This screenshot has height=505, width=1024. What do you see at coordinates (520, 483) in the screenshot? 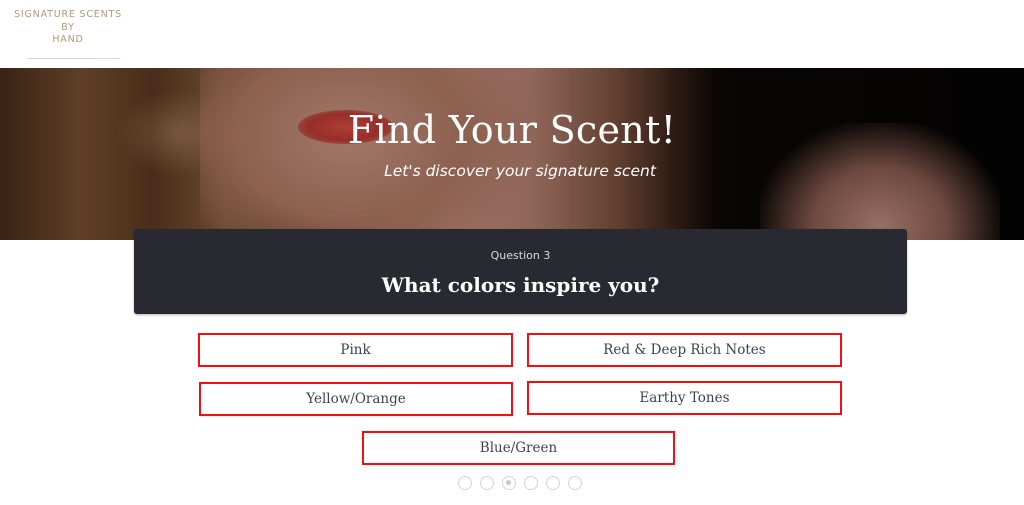
I see `question-pagination` at bounding box center [520, 483].